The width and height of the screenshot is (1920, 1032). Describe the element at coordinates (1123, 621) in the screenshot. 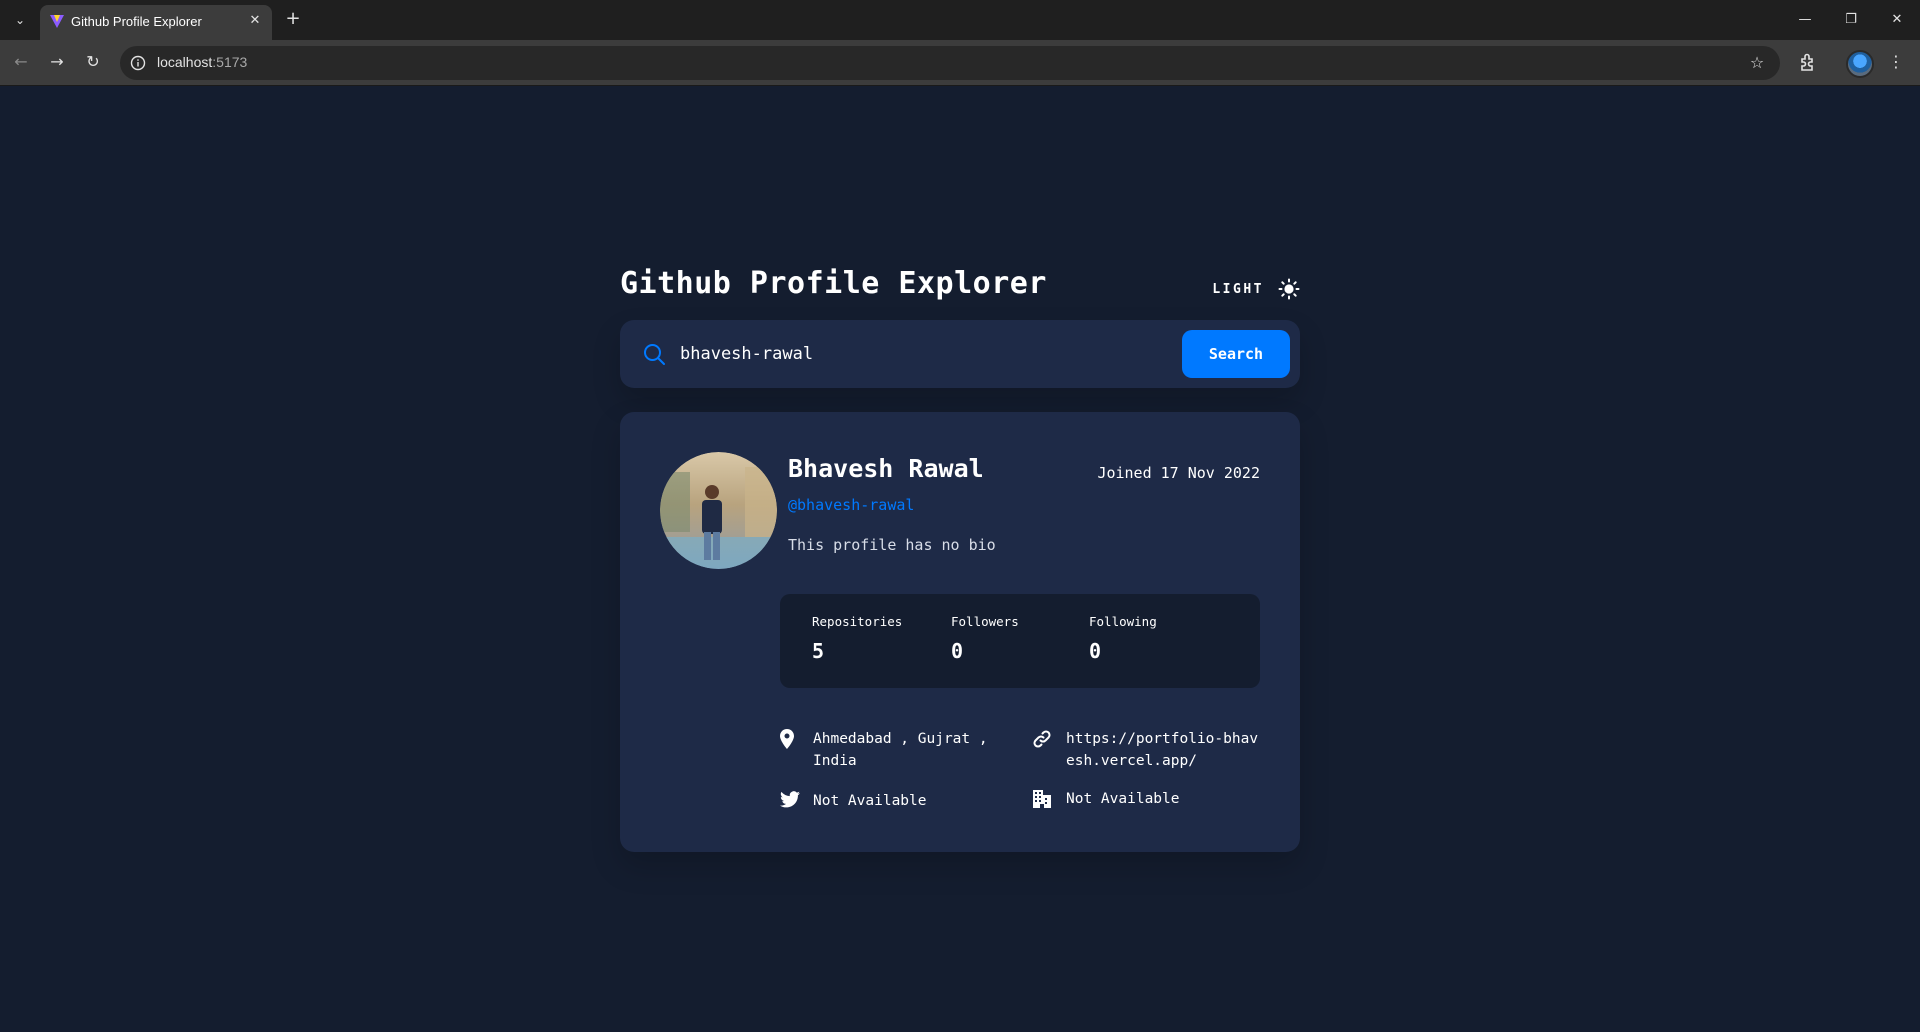

I see `stat-label: Following` at that location.